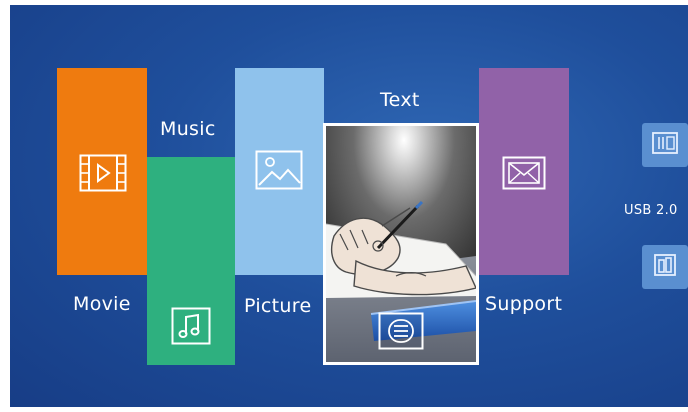  Describe the element at coordinates (401, 244) in the screenshot. I see `text-tile-selected` at that location.